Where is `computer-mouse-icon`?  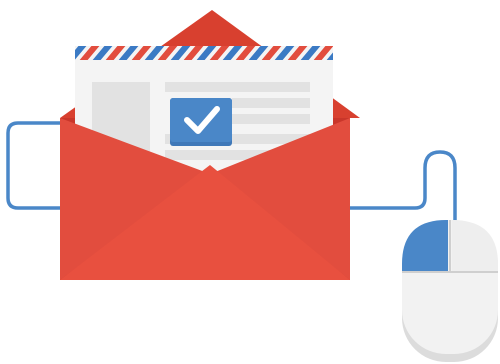
computer-mouse-icon is located at coordinates (450, 291).